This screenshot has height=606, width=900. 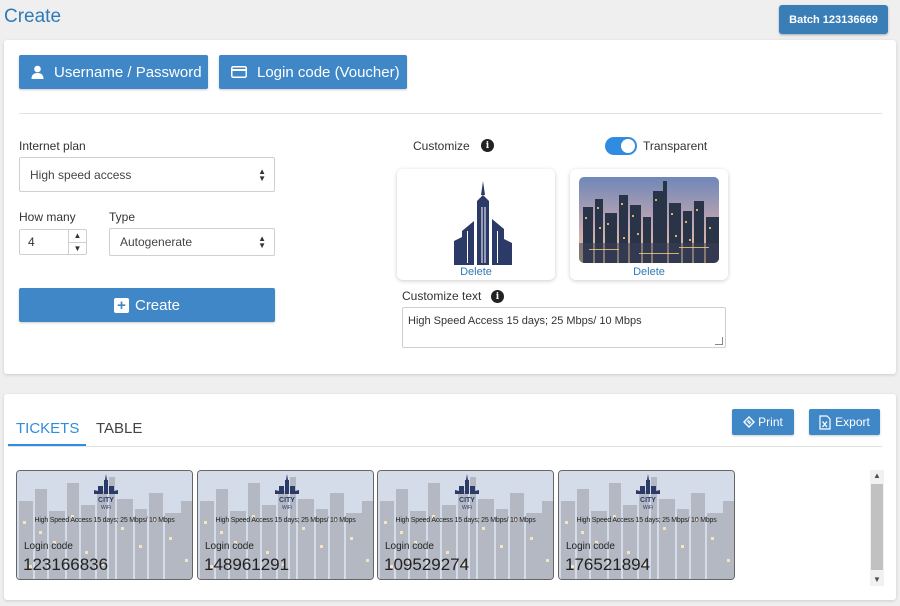 I want to click on username-password-button: Username / Password, so click(x=113, y=72).